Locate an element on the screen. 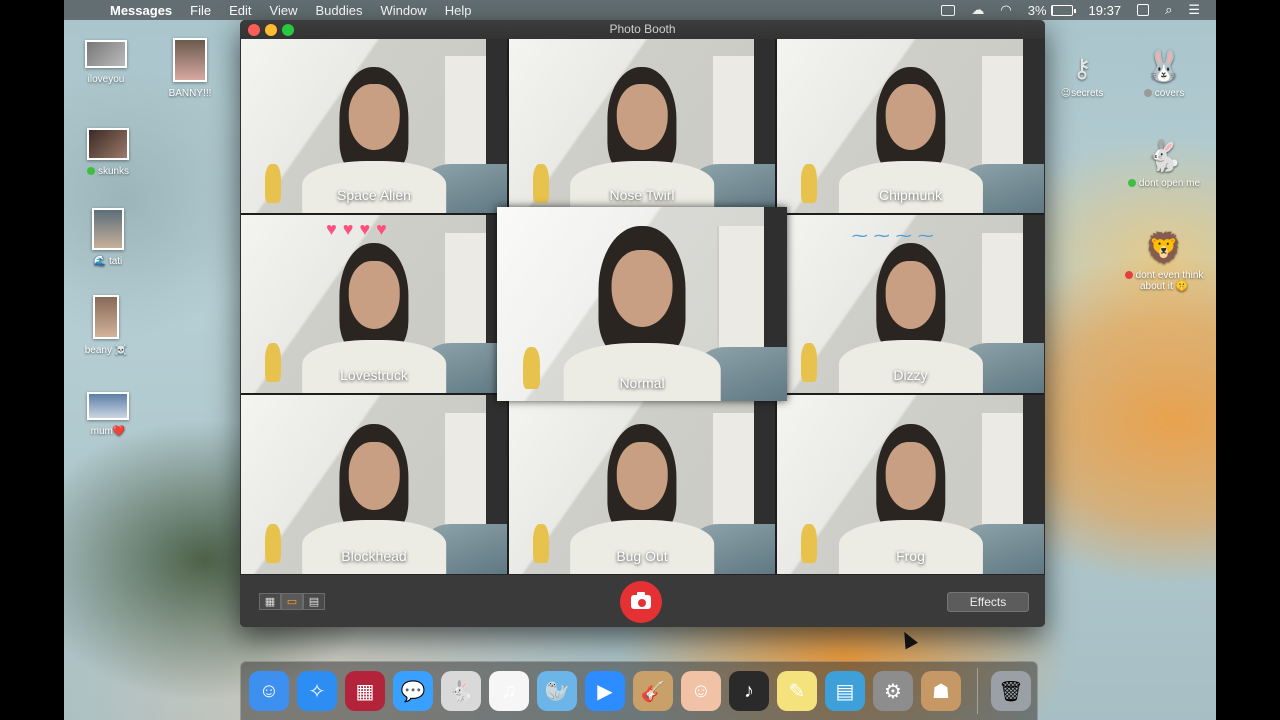 The height and width of the screenshot is (720, 1280). desktop-icon-skunks: skunks is located at coordinates (108, 152).